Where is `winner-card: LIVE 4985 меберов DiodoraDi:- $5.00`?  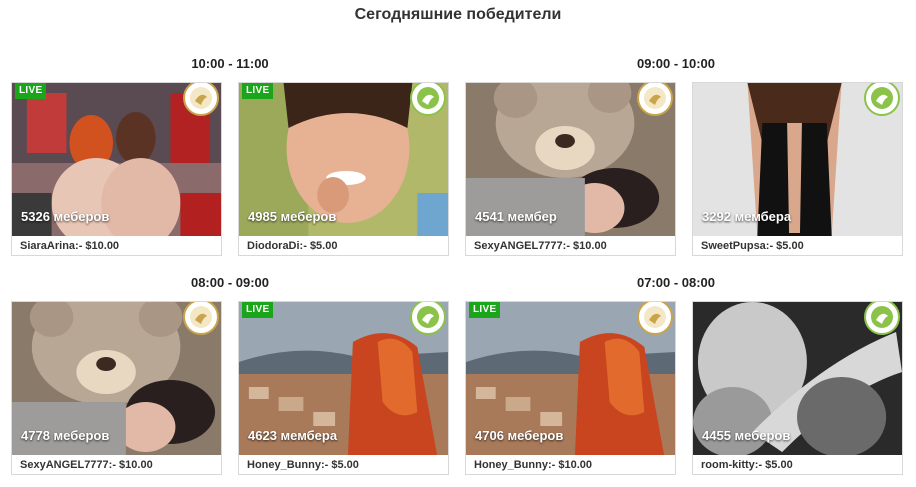 winner-card: LIVE 4985 меберов DiodoraDi:- $5.00 is located at coordinates (343, 169).